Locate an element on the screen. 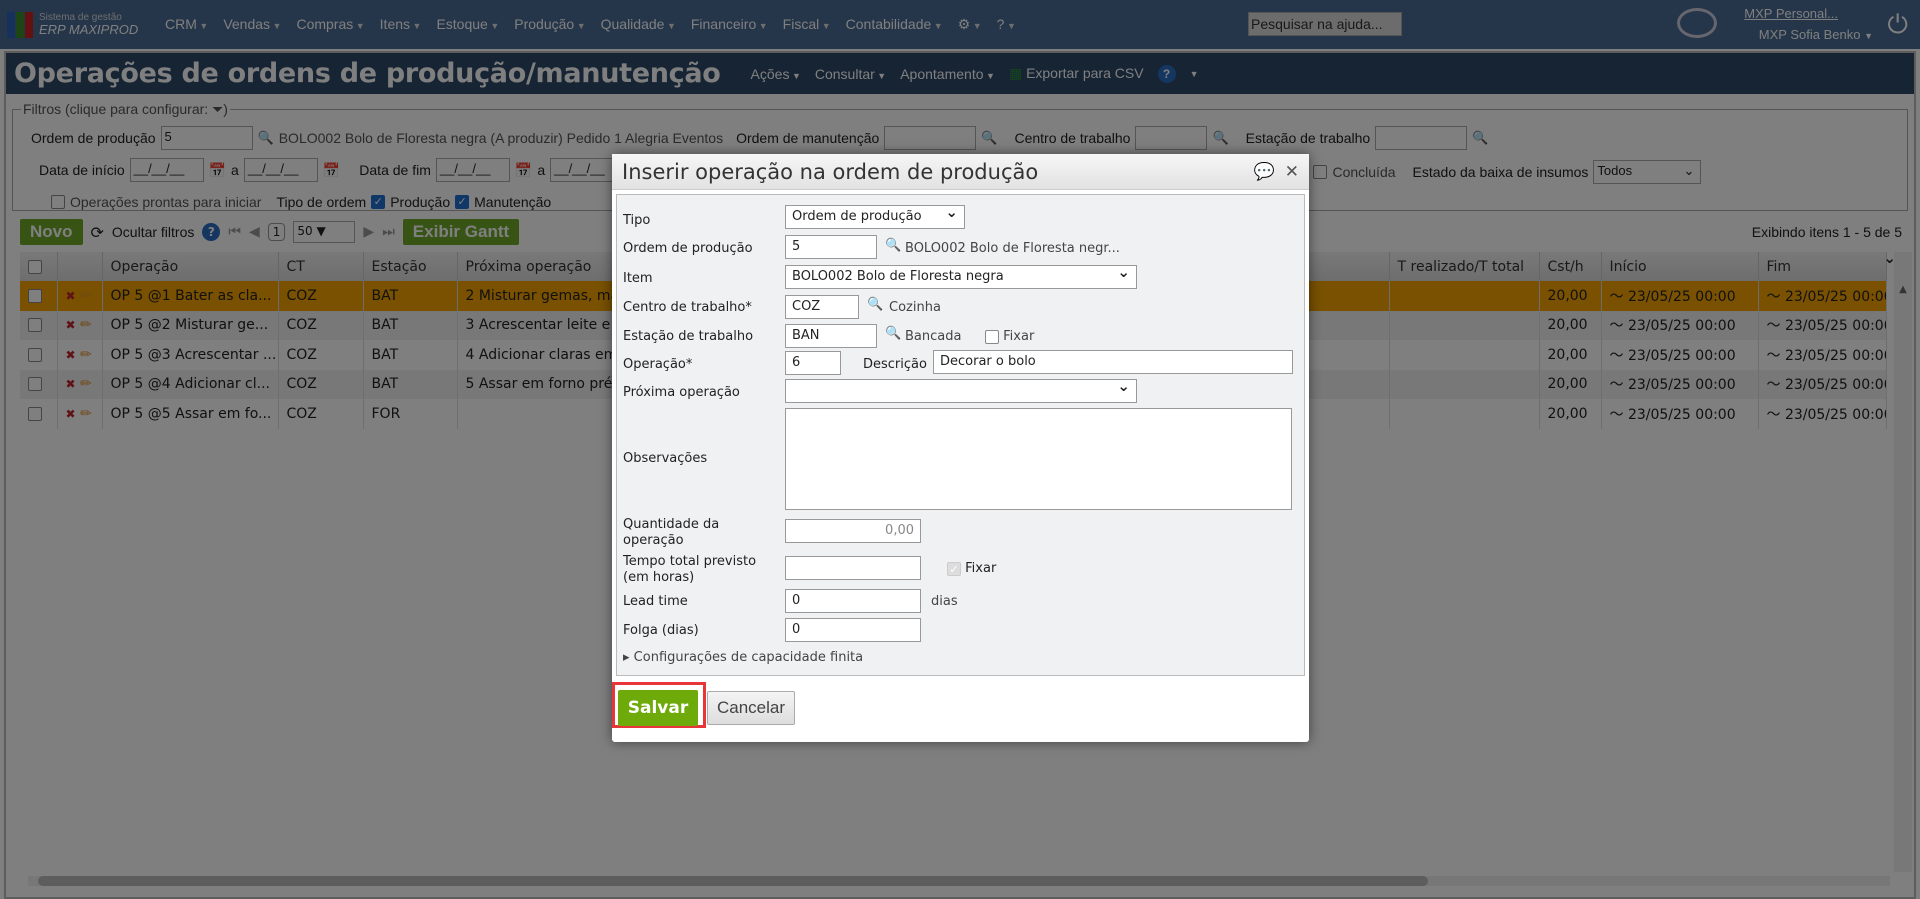 The image size is (1920, 899). operacao-label: Operação* is located at coordinates (658, 364).